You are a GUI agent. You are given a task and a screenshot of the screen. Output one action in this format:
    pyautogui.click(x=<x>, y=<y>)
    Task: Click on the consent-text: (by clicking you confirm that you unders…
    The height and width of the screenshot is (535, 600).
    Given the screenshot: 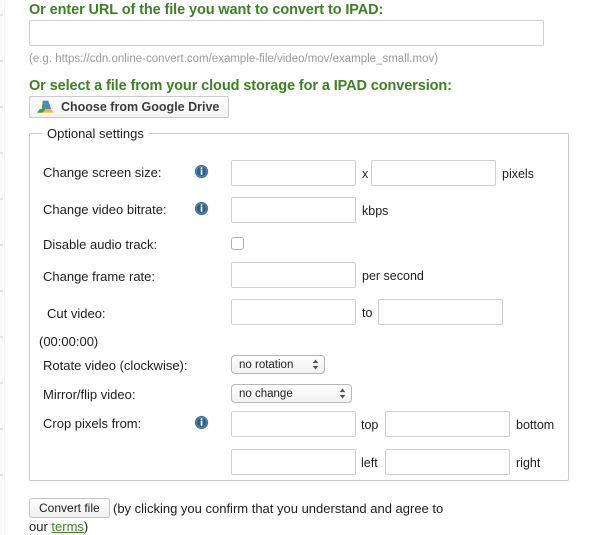 What is the action you would take?
    pyautogui.click(x=281, y=517)
    